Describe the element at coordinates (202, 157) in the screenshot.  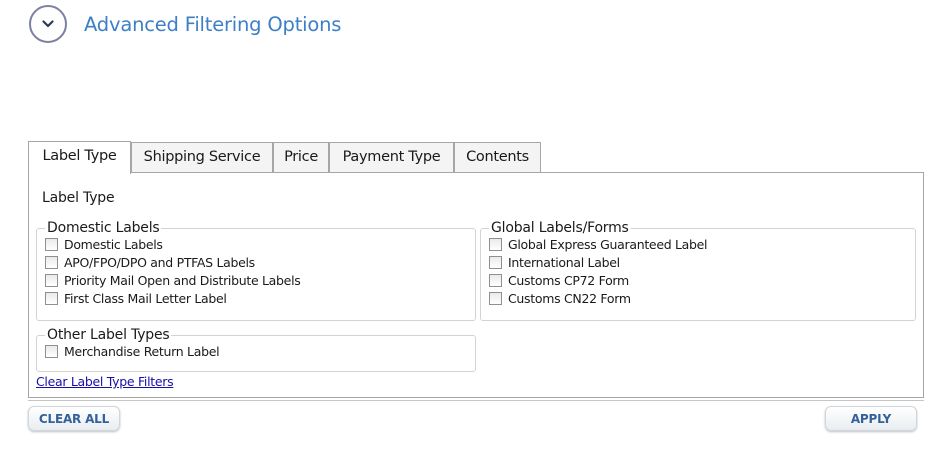
I see `tab-shipping-service: Shipping Service` at that location.